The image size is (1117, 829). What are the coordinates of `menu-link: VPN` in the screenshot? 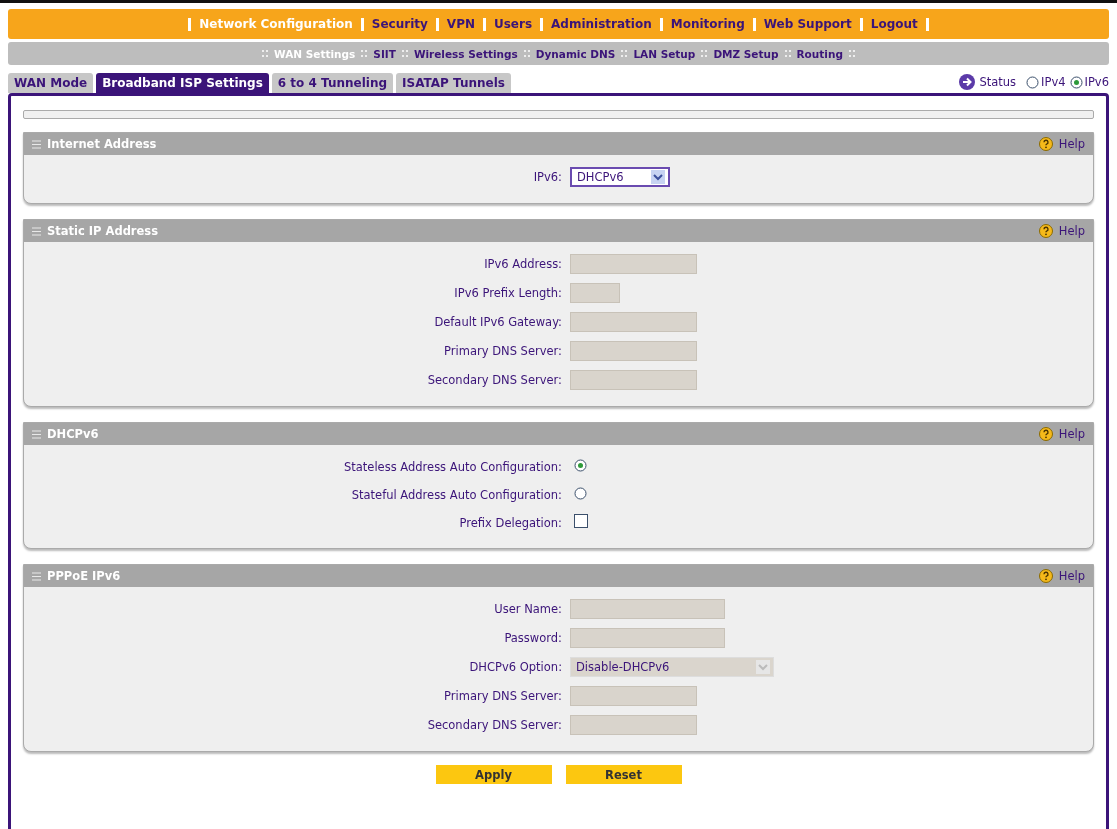 It's located at (460, 24).